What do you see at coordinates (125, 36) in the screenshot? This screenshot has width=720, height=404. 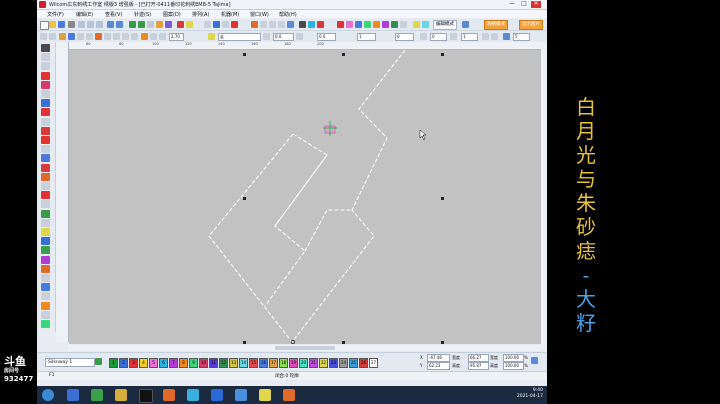 I see `density-icon` at bounding box center [125, 36].